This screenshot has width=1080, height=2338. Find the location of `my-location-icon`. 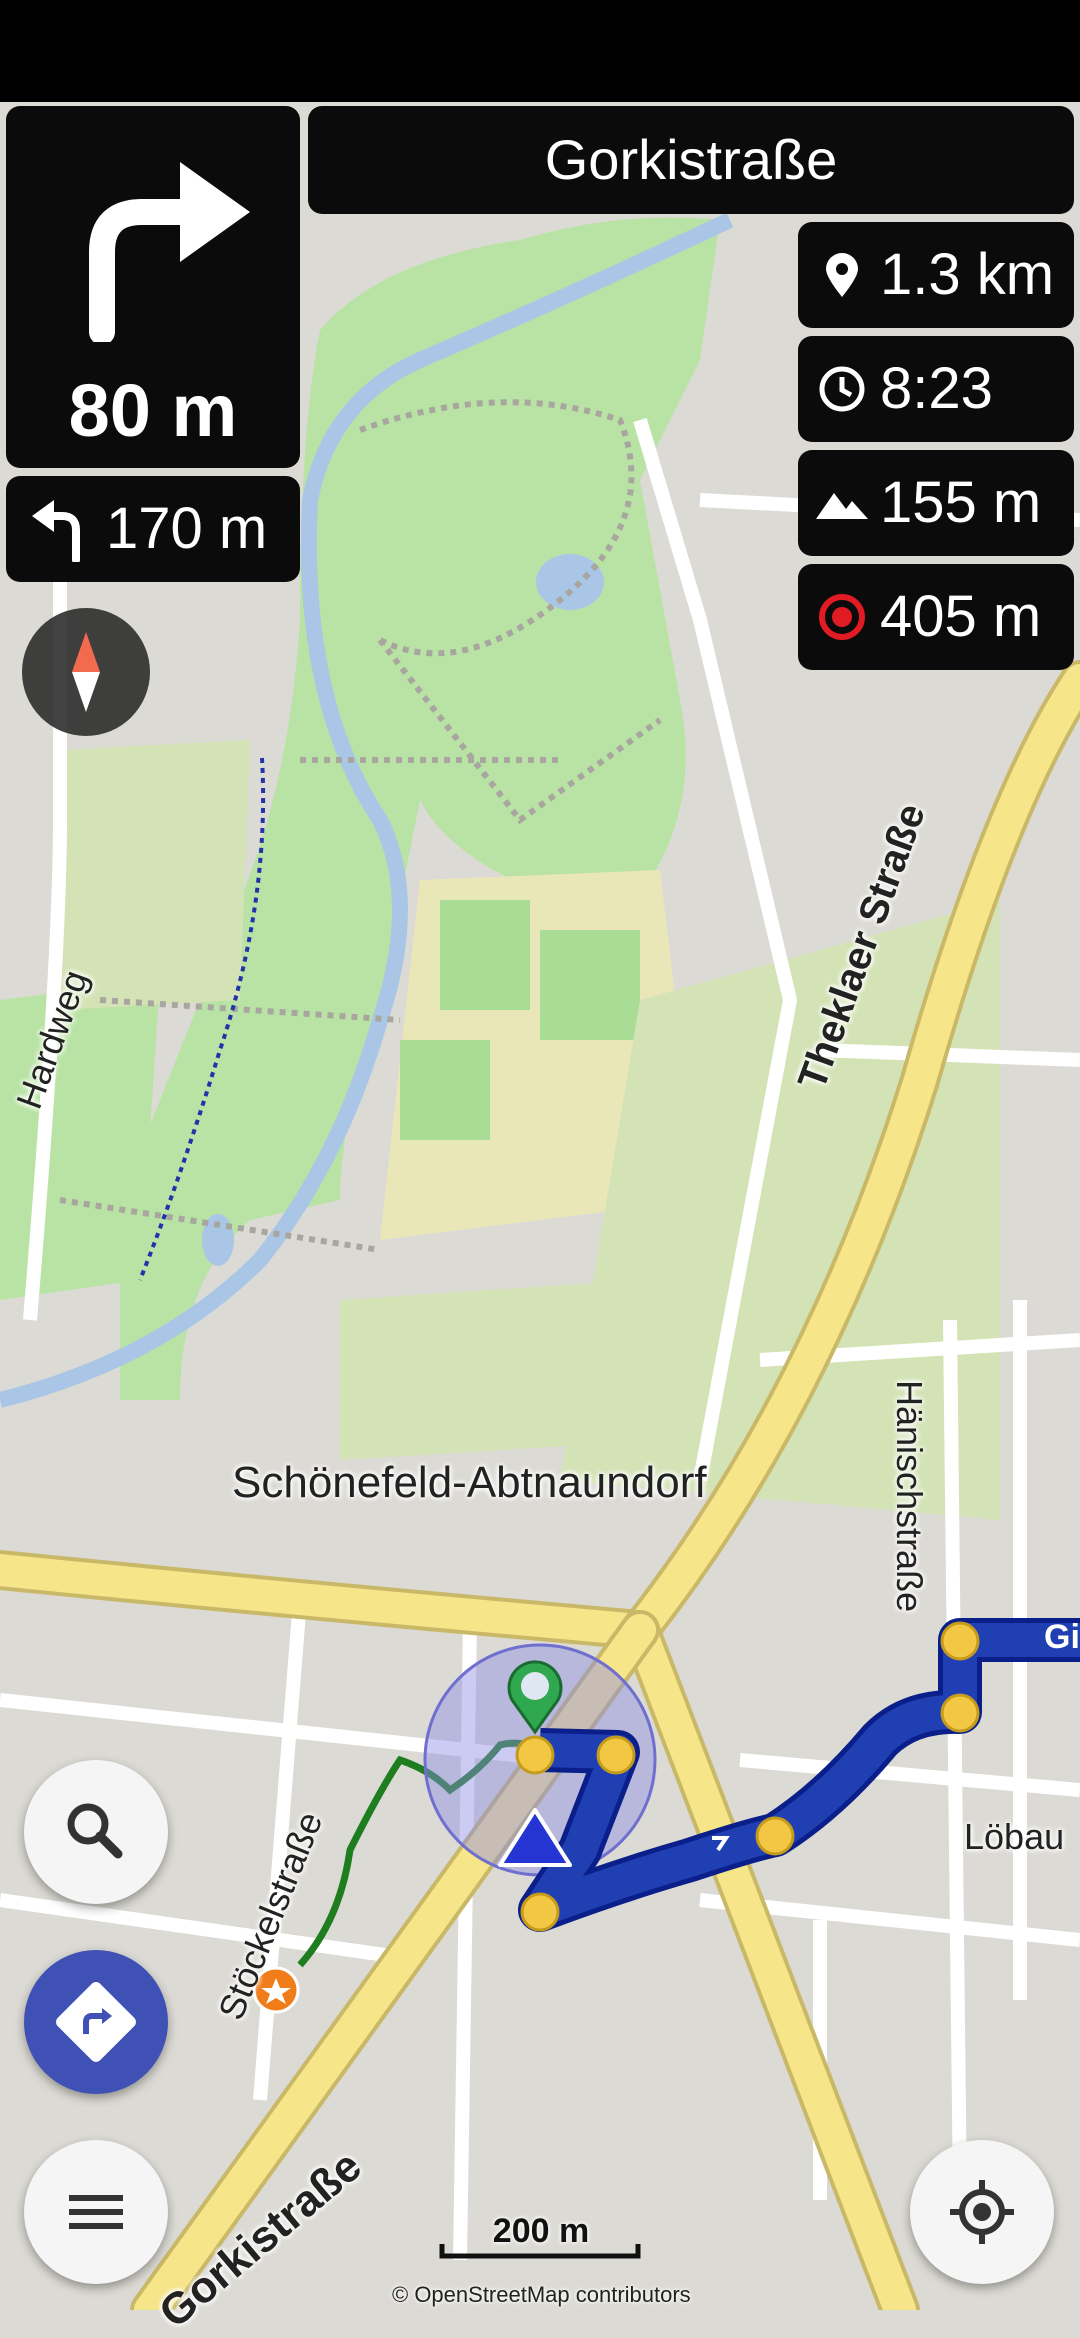

my-location-icon is located at coordinates (982, 2212).